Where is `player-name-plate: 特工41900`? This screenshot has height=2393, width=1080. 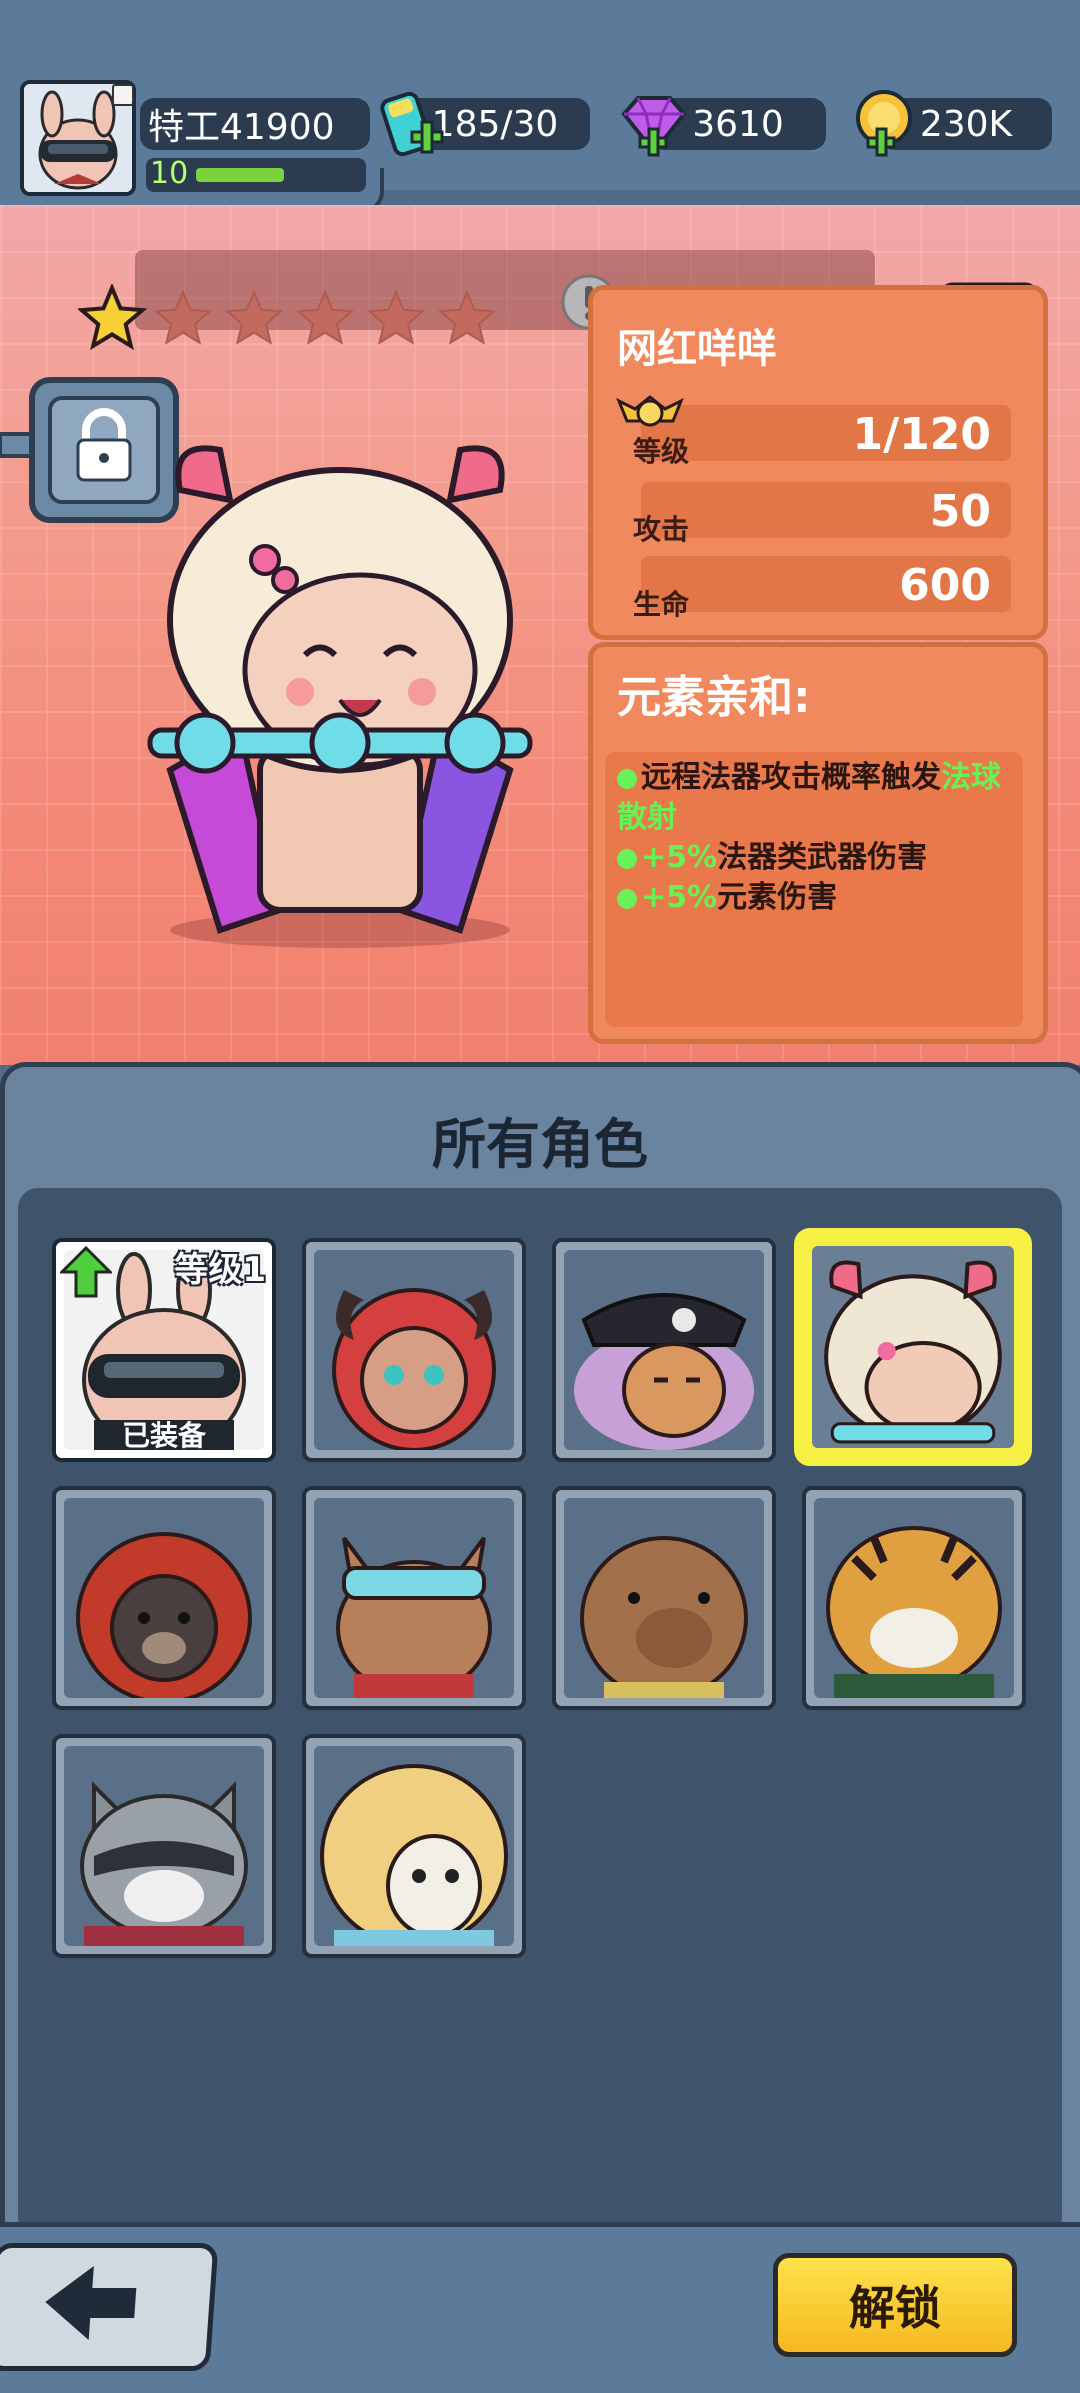
player-name-plate: 特工41900 is located at coordinates (255, 124).